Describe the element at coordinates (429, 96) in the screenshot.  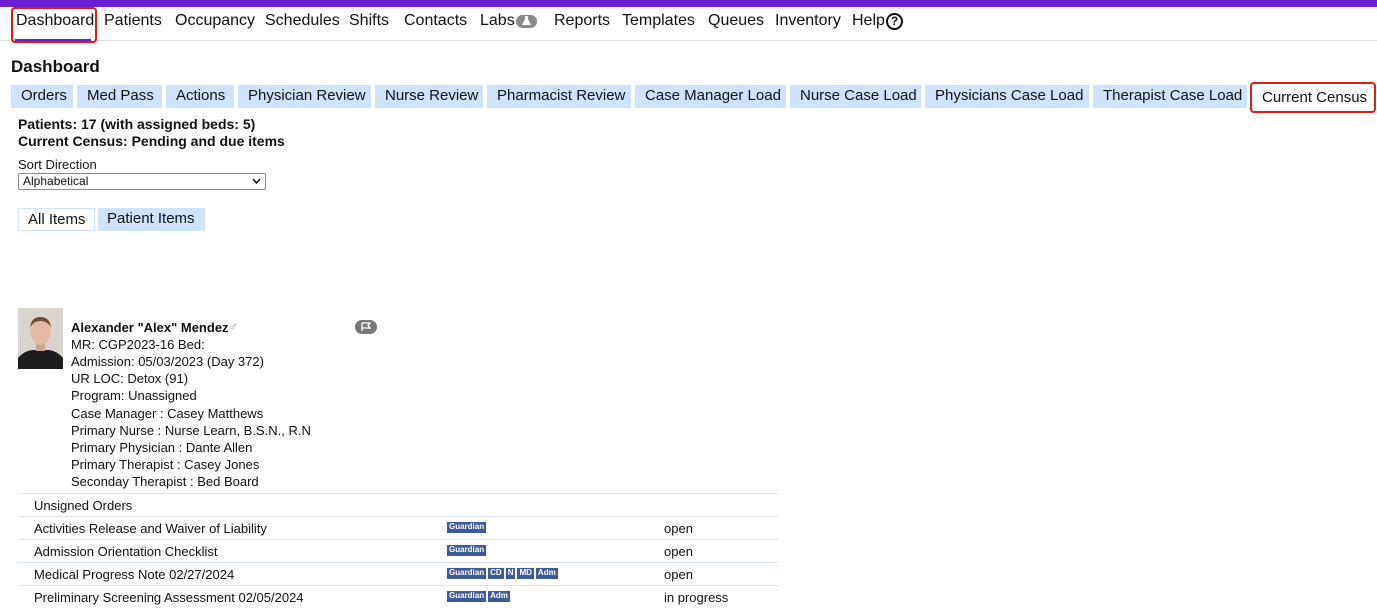
I see `tab-nurse-review: Nurse Review` at that location.